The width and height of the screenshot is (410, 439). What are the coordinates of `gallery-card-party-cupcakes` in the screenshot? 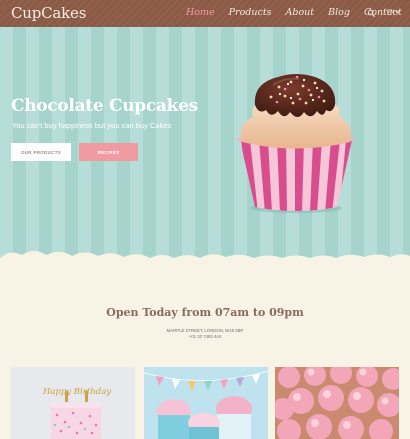 It's located at (206, 403).